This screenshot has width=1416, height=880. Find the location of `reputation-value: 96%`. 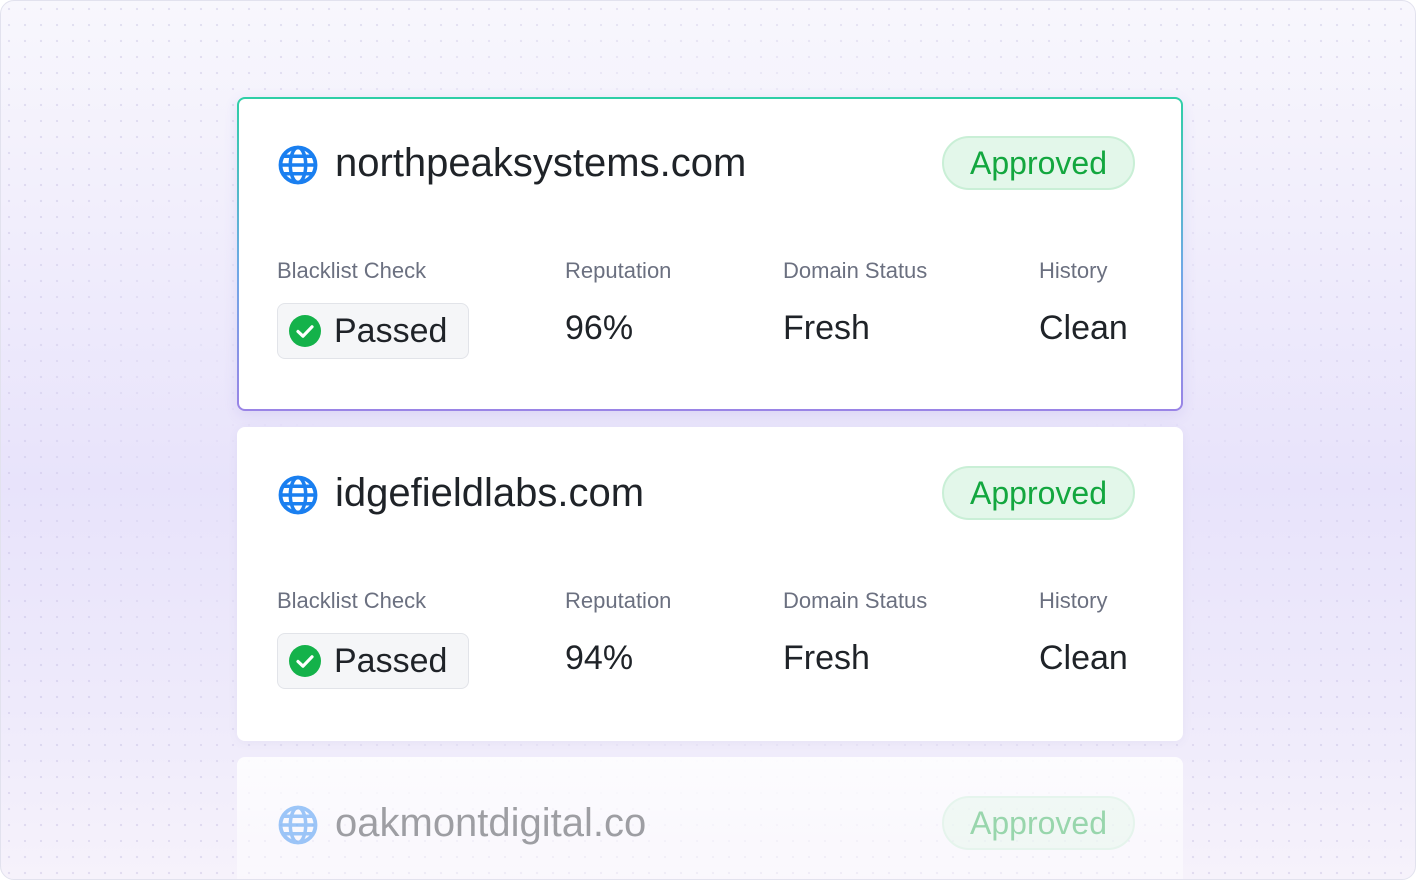

reputation-value: 96% is located at coordinates (599, 328).